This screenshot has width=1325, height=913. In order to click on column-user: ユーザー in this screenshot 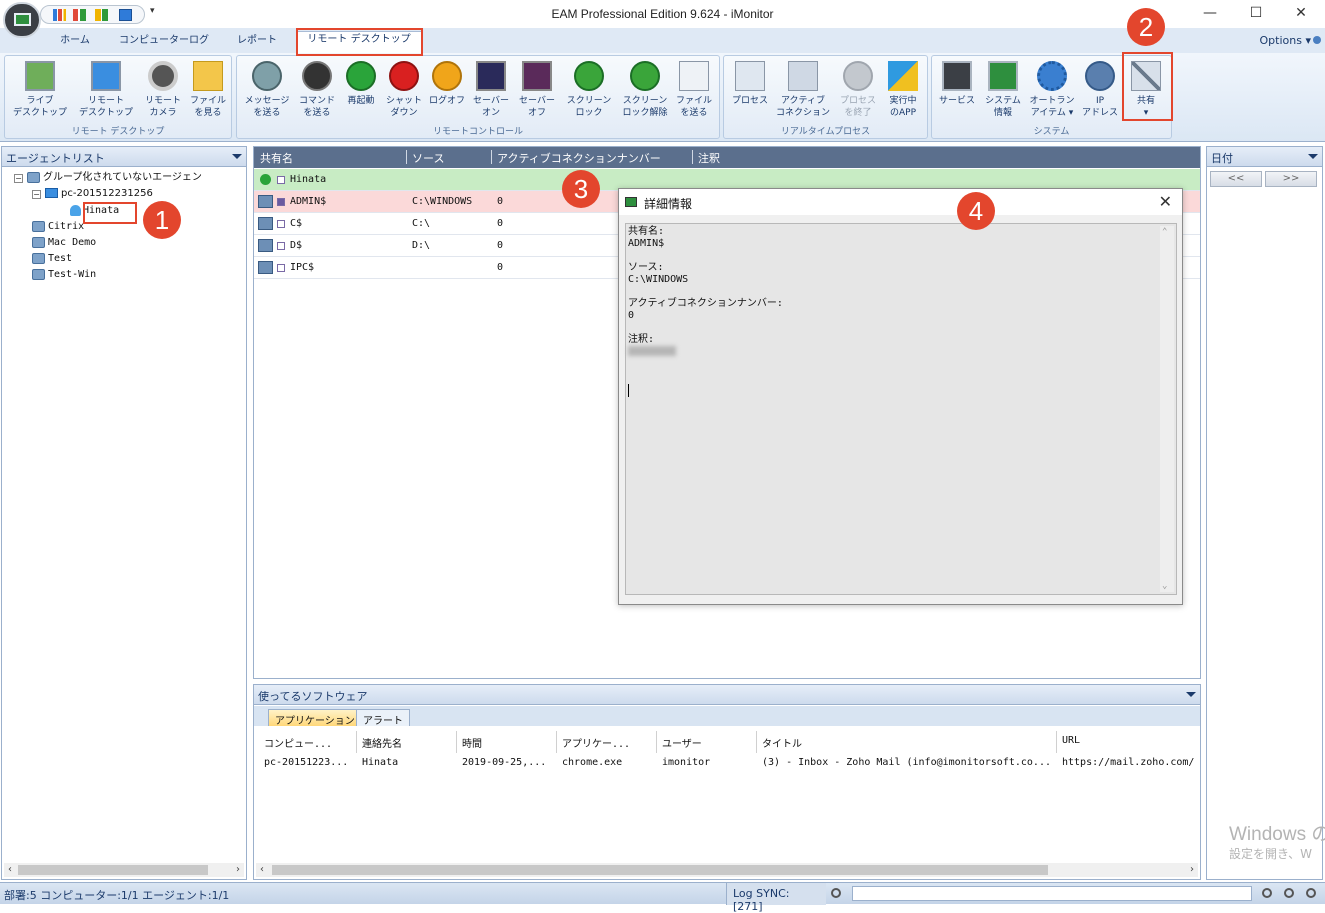, I will do `click(682, 742)`.